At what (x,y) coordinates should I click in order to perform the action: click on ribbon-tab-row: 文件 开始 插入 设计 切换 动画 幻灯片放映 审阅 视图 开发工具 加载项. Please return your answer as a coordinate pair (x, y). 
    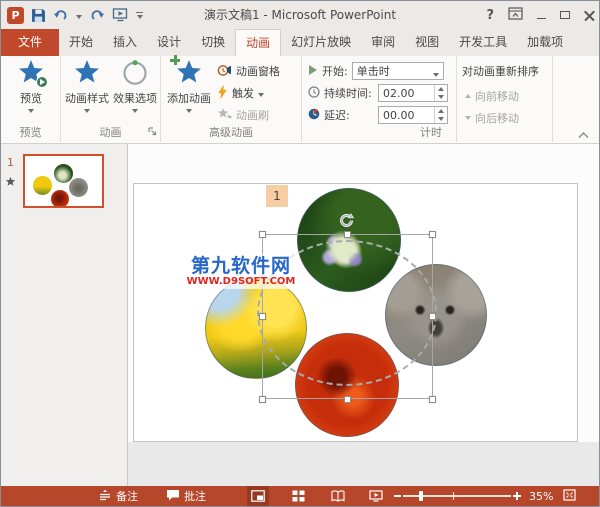
    Looking at the image, I should click on (300, 42).